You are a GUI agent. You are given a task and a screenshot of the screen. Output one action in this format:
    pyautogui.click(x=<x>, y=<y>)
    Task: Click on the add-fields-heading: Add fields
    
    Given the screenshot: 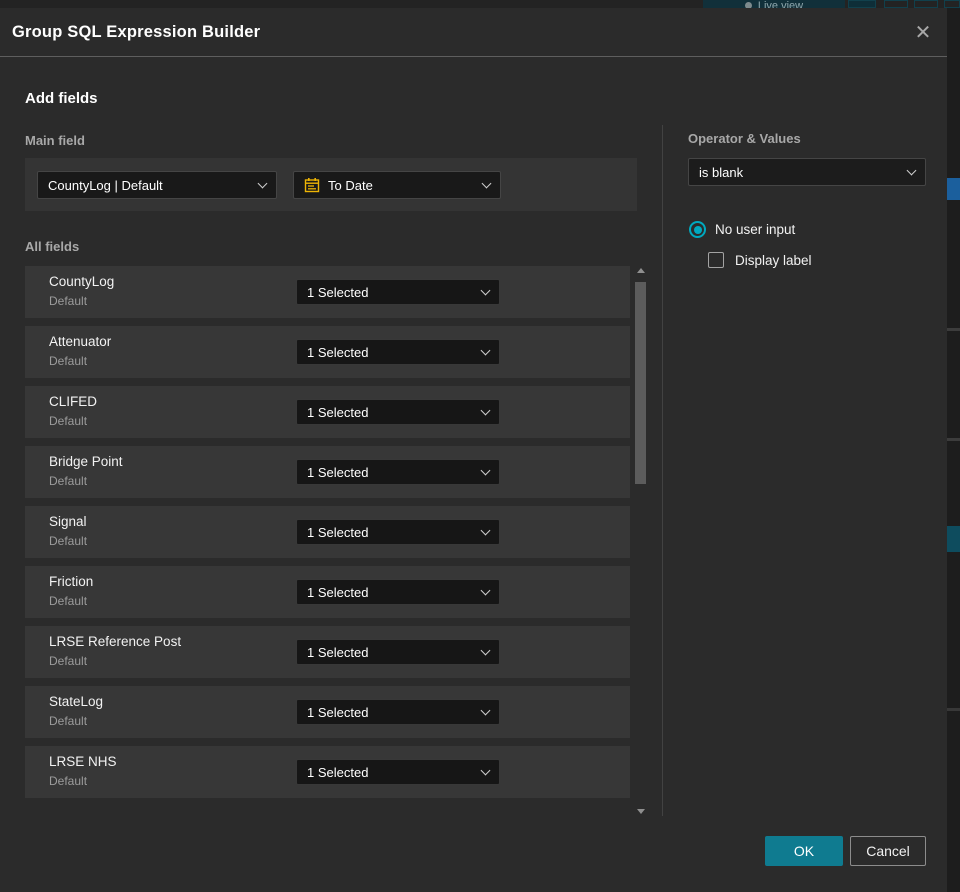 What is the action you would take?
    pyautogui.click(x=61, y=98)
    